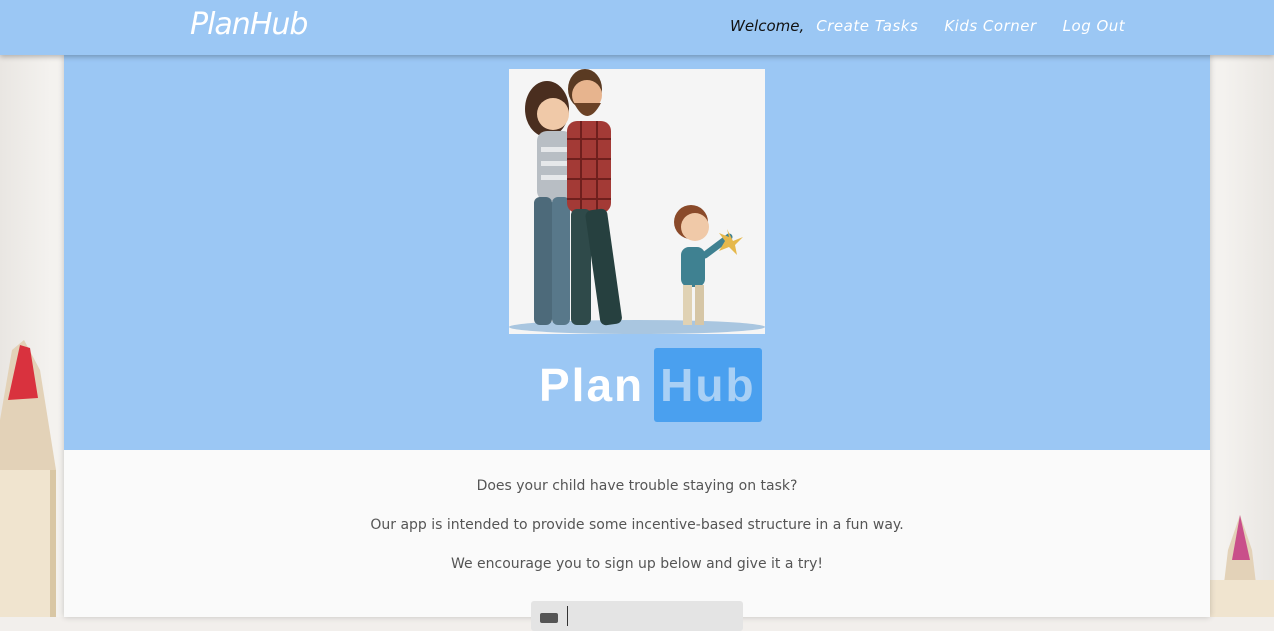  Describe the element at coordinates (1242, 566) in the screenshot. I see `pencil-decoration-right` at that location.